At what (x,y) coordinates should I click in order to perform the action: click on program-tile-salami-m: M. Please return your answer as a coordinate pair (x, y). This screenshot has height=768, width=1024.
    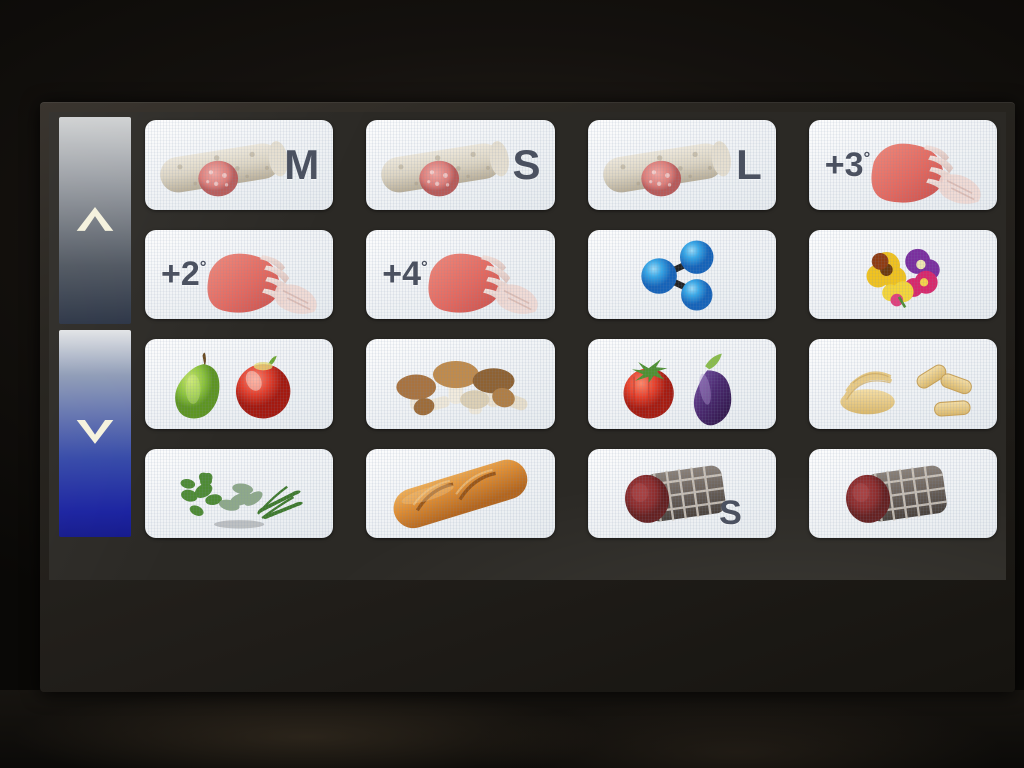
    Looking at the image, I should click on (239, 165).